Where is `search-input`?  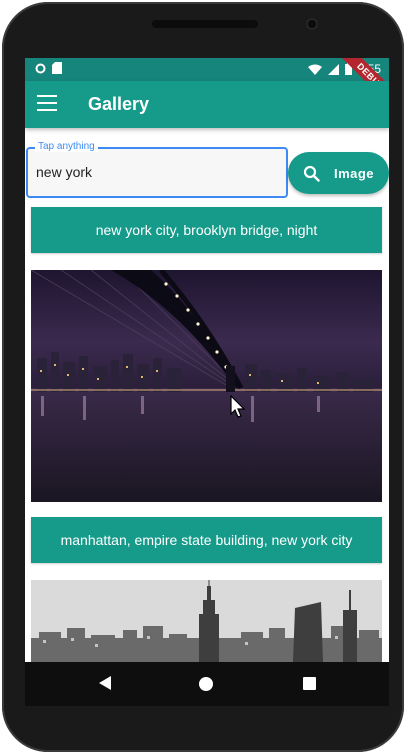
search-input is located at coordinates (156, 172).